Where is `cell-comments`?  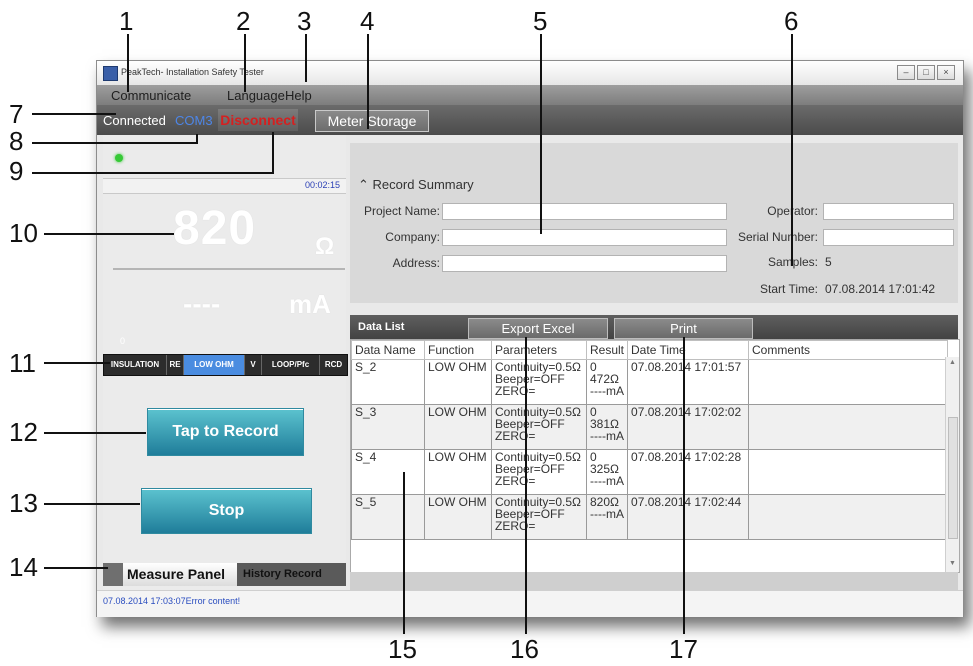
cell-comments is located at coordinates (848, 382).